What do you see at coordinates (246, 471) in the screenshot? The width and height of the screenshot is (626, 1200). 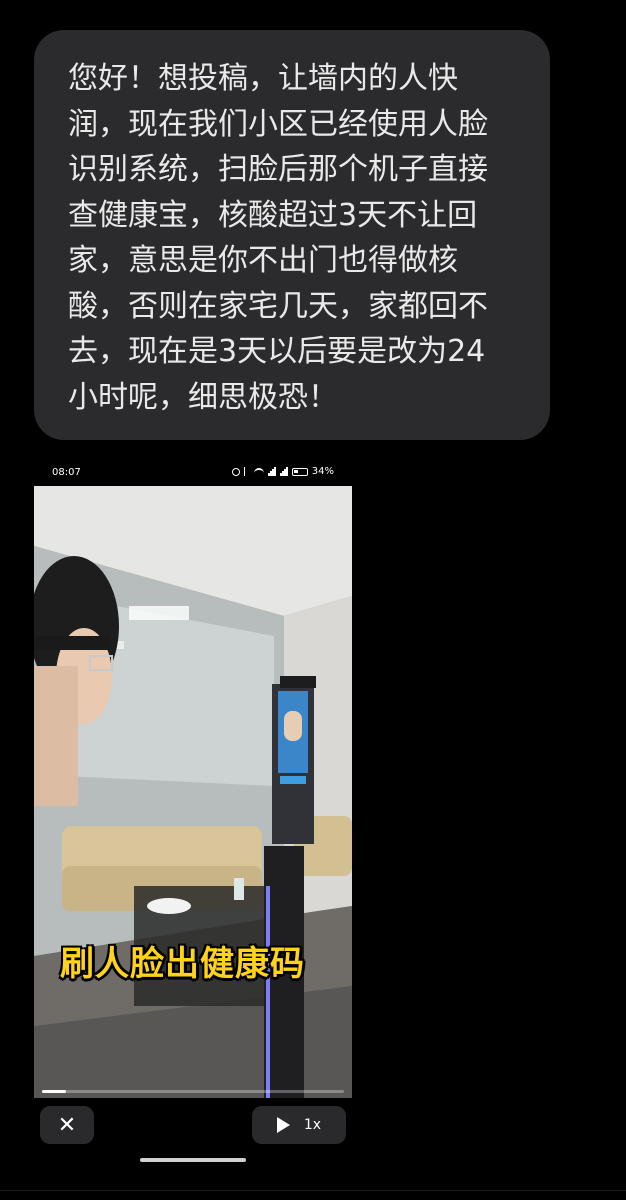 I see `bluetooth-icon` at bounding box center [246, 471].